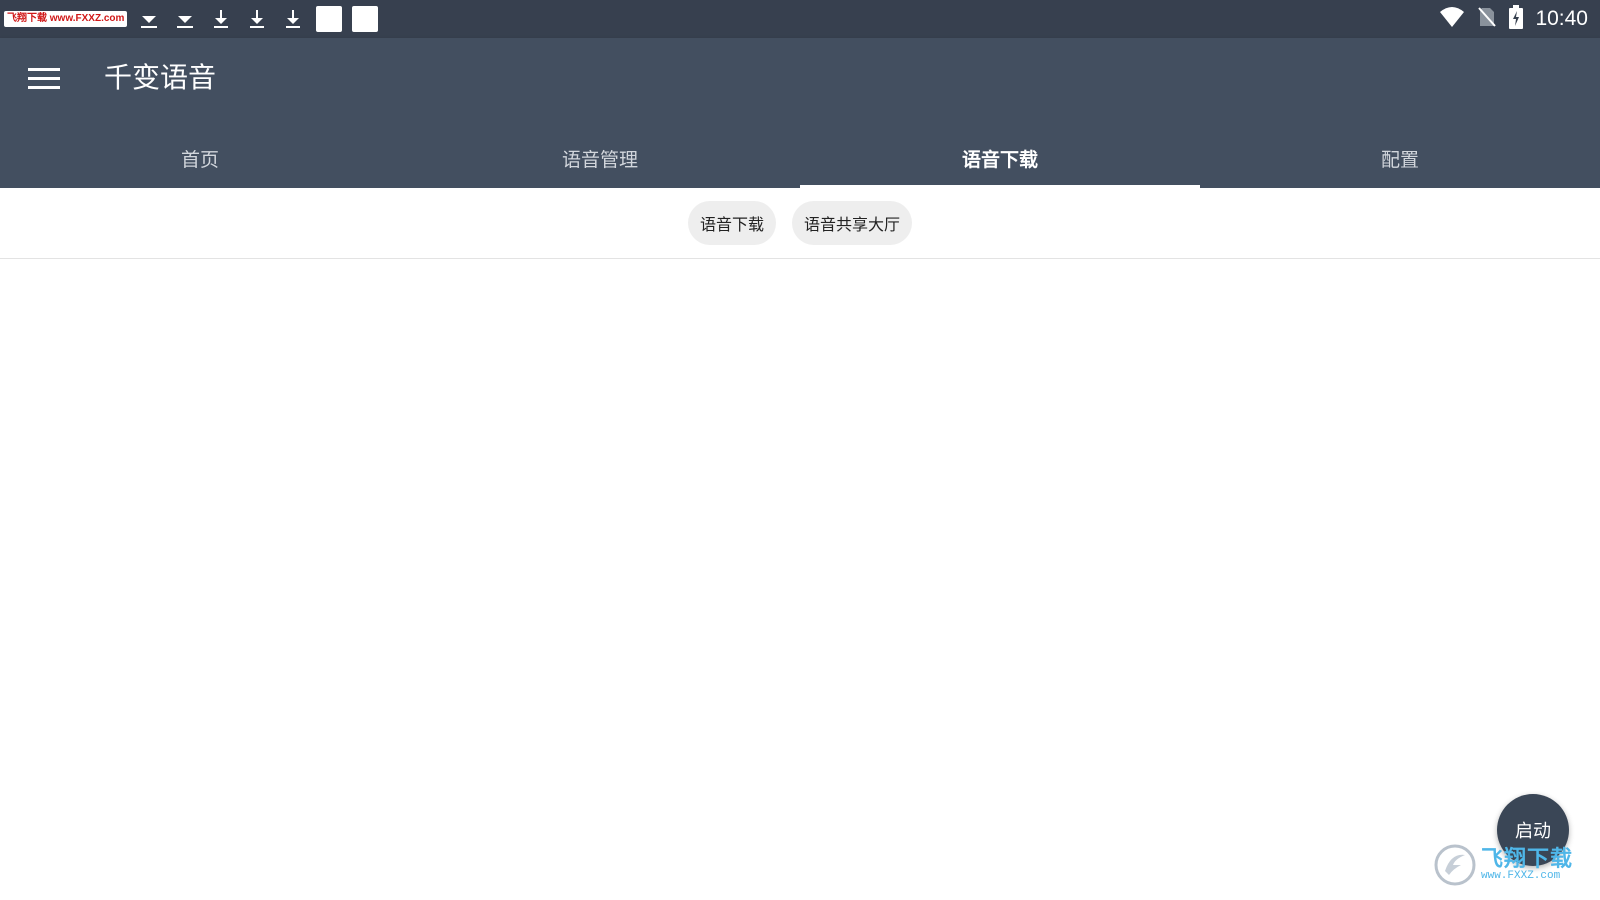 This screenshot has width=1600, height=900. I want to click on status-bar-system: 10:40, so click(1513, 19).